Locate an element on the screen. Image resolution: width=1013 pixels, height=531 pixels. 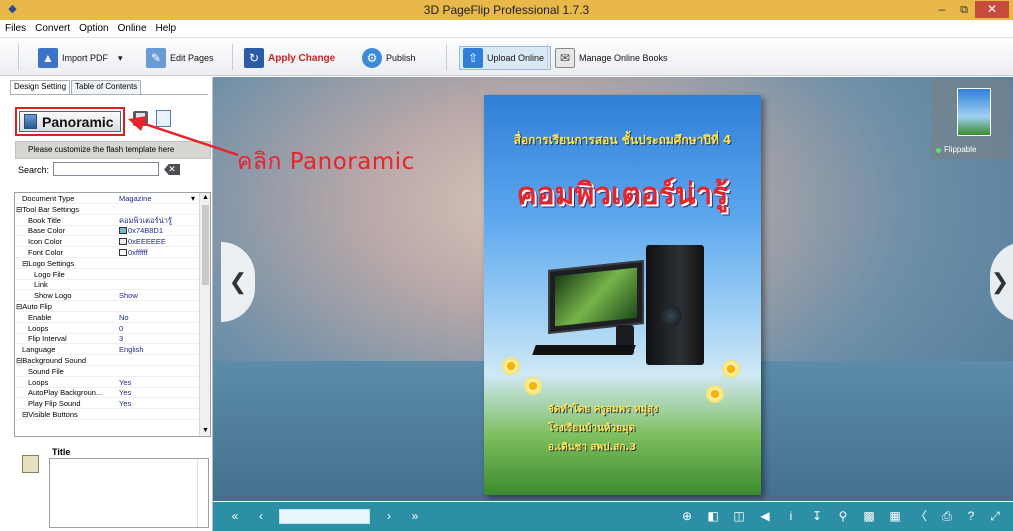
annotation-arrow is located at coordinates (183, 136).